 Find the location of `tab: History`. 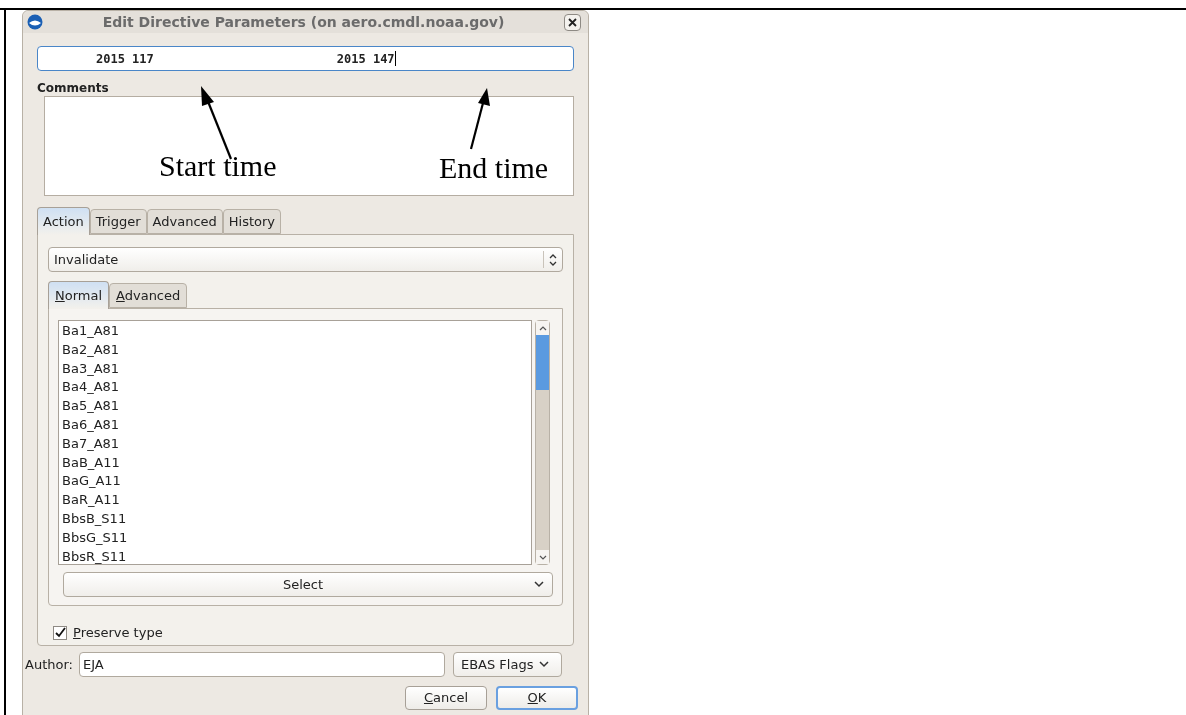

tab: History is located at coordinates (252, 221).